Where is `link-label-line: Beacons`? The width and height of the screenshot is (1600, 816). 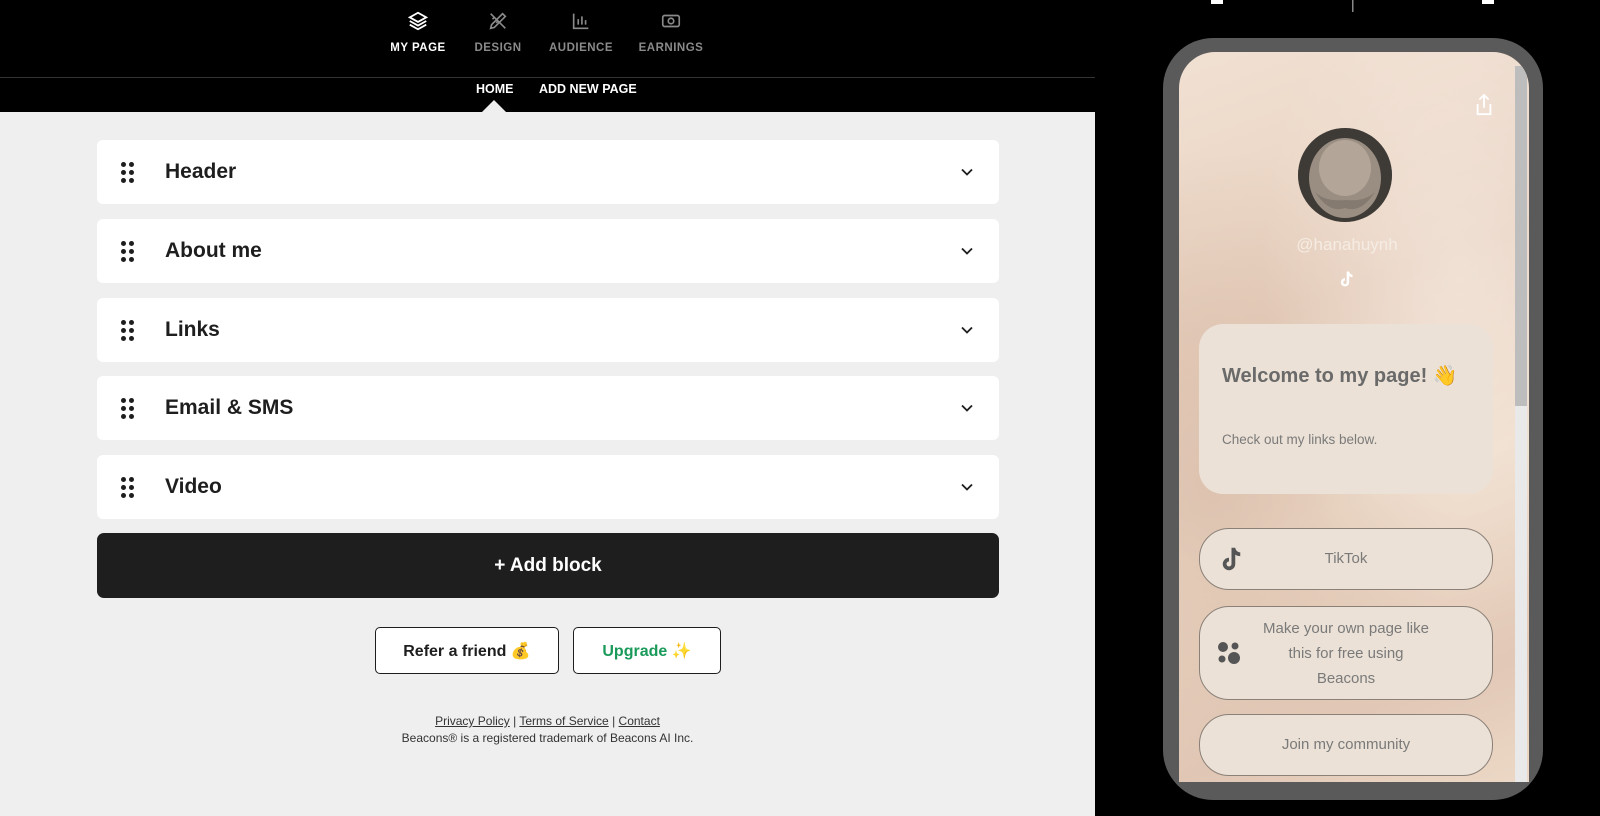 link-label-line: Beacons is located at coordinates (1346, 678).